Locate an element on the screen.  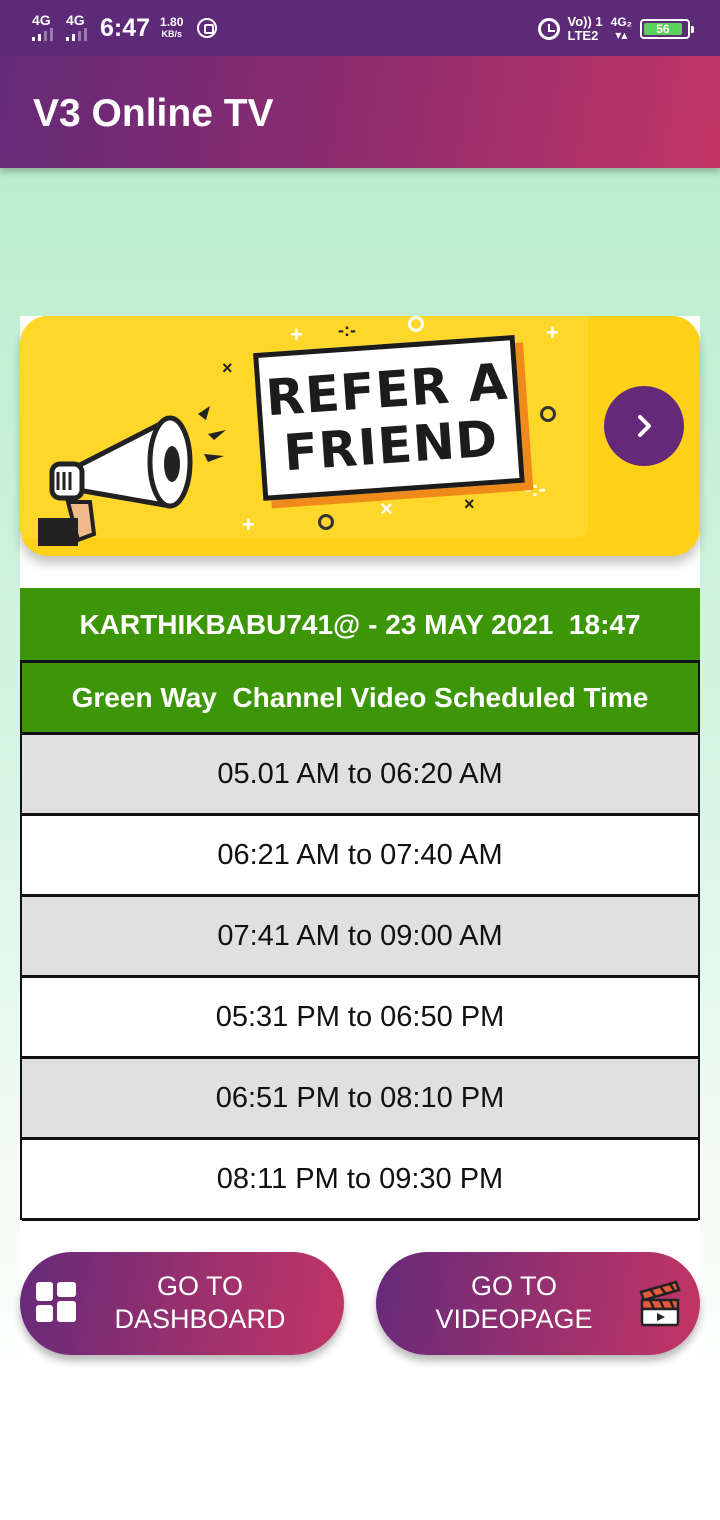
videopage-label-line-1: GO TO is located at coordinates (514, 1286).